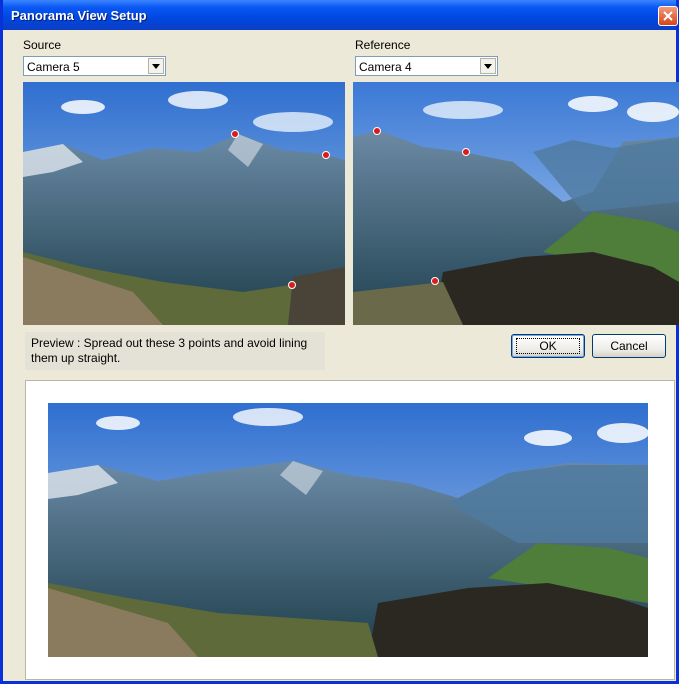  I want to click on reference-dropdown-button, so click(488, 66).